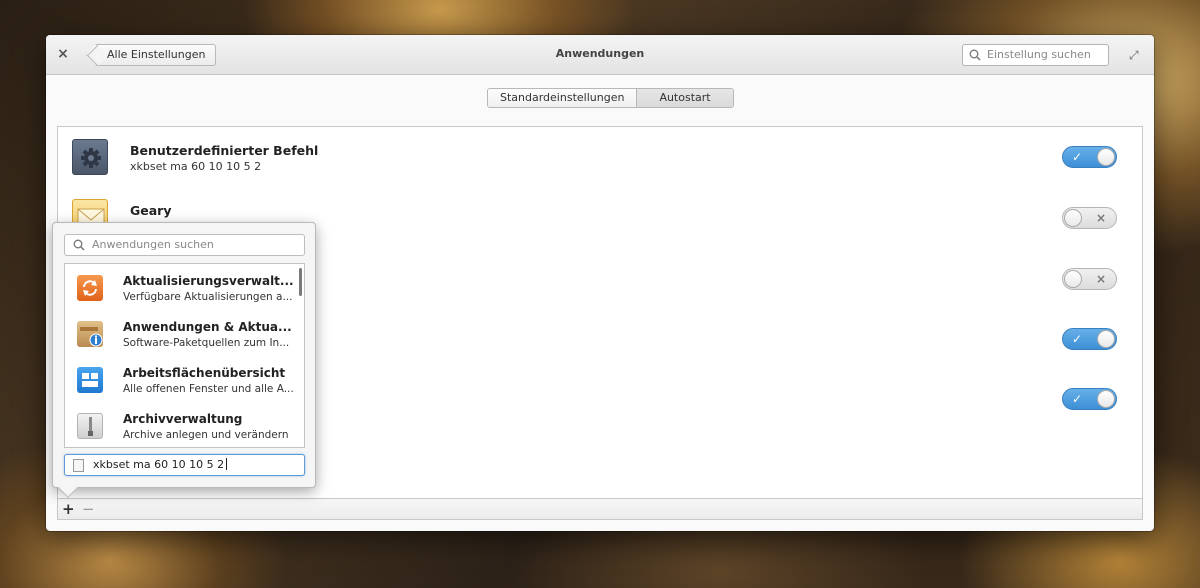 The image size is (1200, 588). Describe the element at coordinates (153, 244) in the screenshot. I see `app-search-placeholder: Anwendungen suchen` at that location.